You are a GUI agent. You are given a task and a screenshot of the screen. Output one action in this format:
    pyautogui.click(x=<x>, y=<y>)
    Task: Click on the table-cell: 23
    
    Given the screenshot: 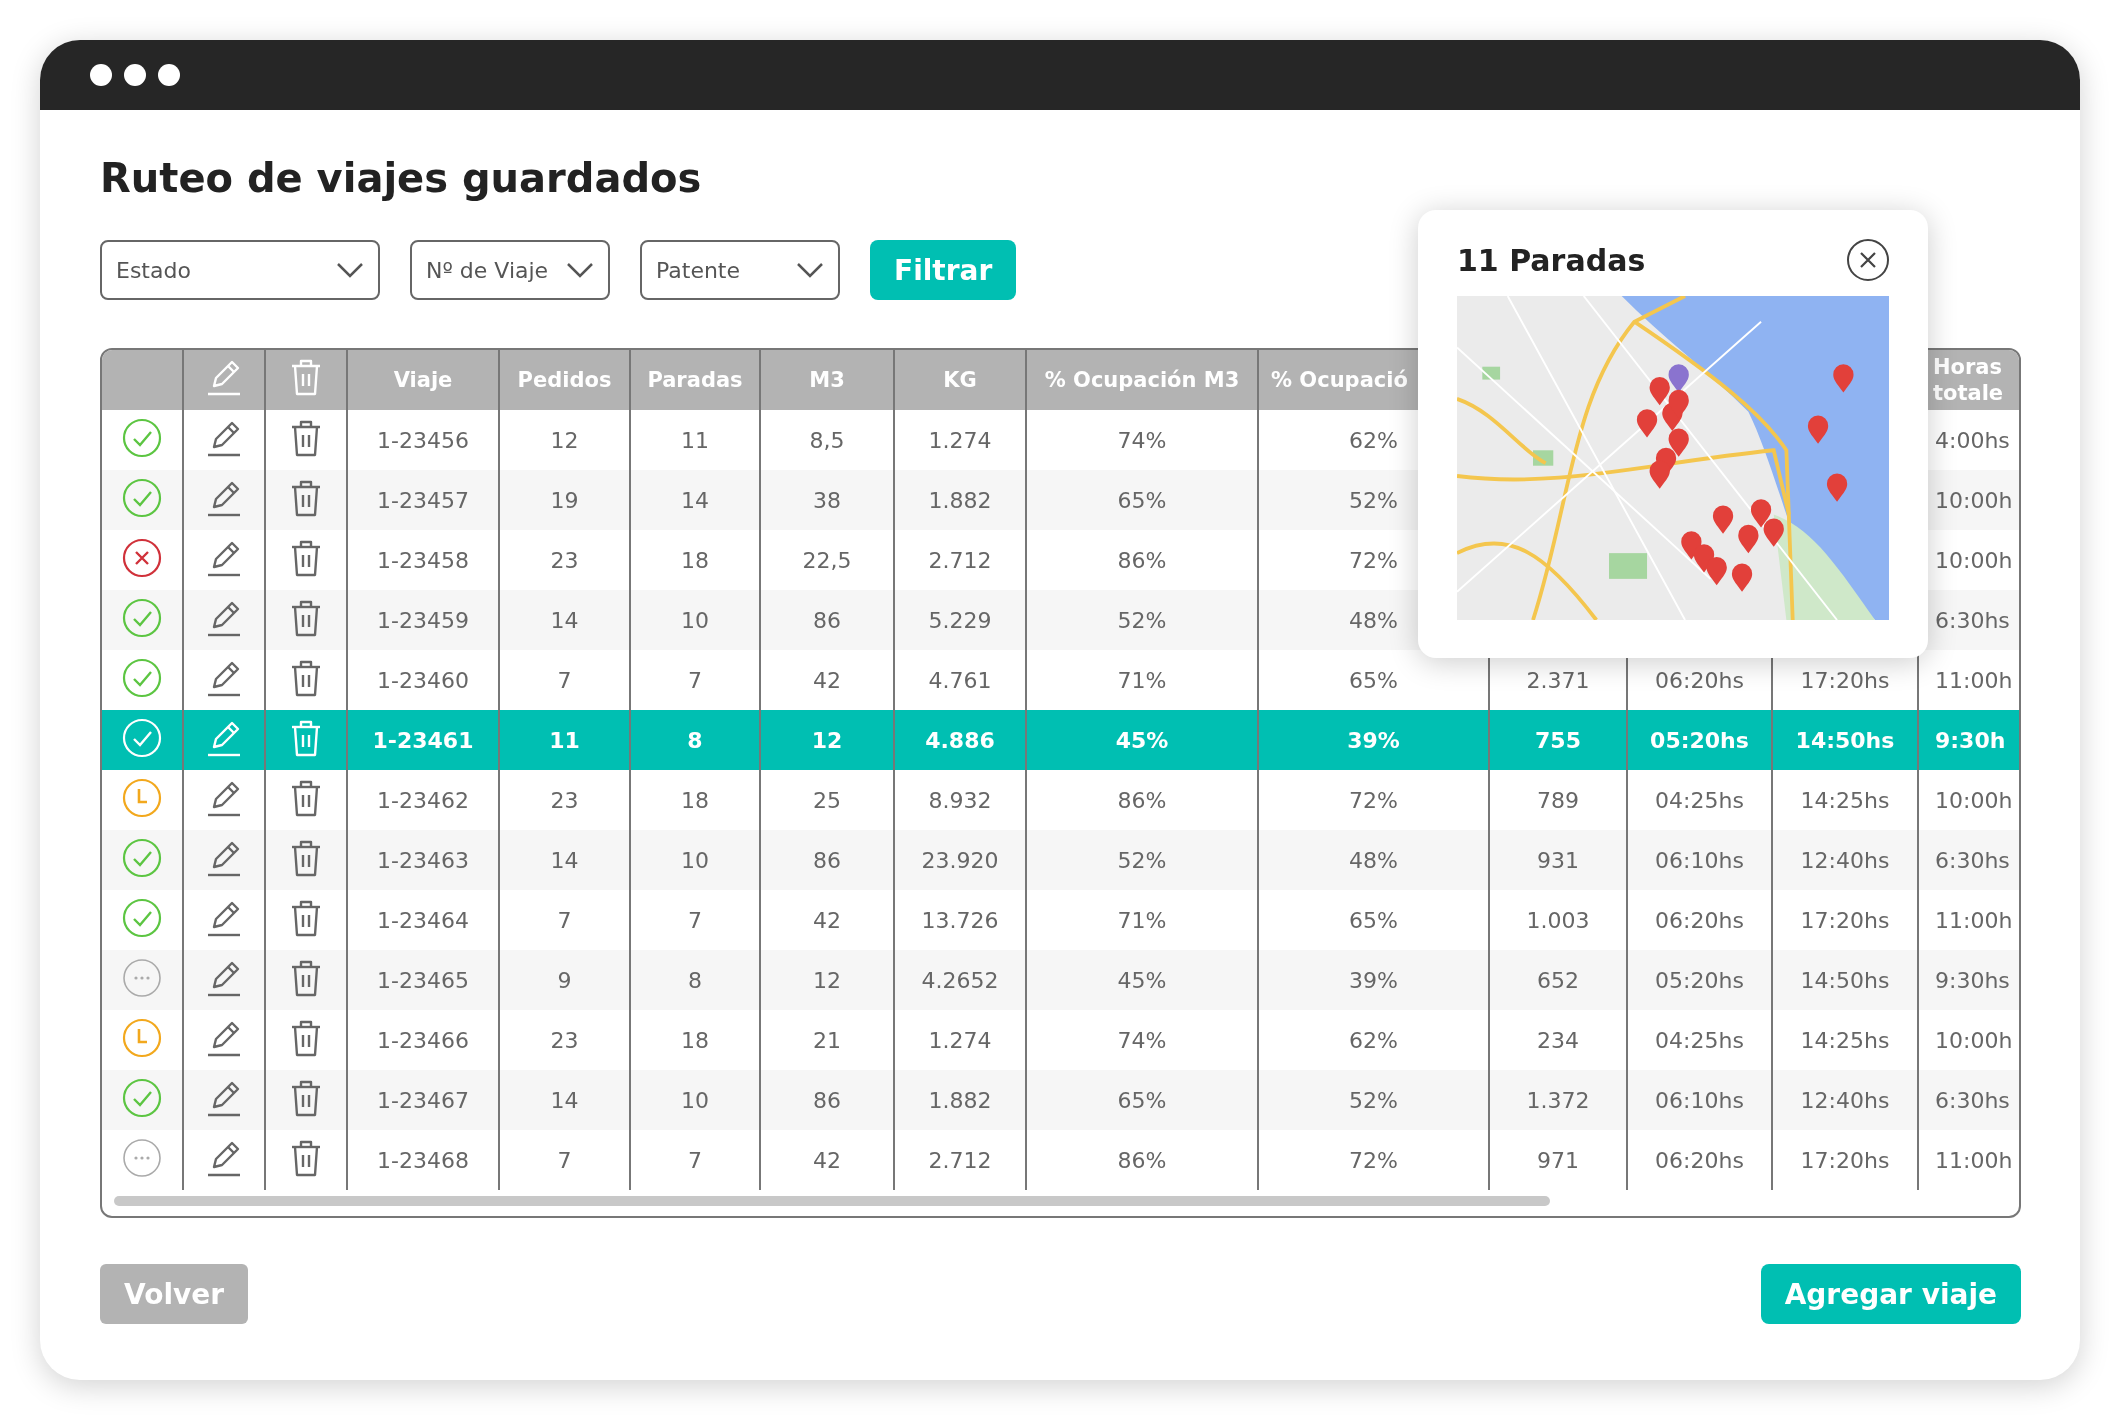 What is the action you would take?
    pyautogui.click(x=564, y=1040)
    